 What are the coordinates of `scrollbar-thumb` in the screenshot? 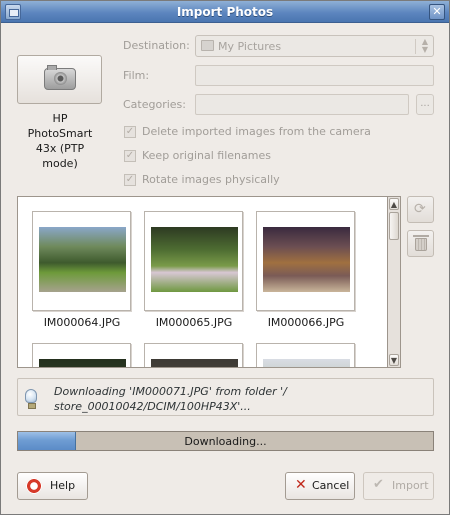 It's located at (394, 226).